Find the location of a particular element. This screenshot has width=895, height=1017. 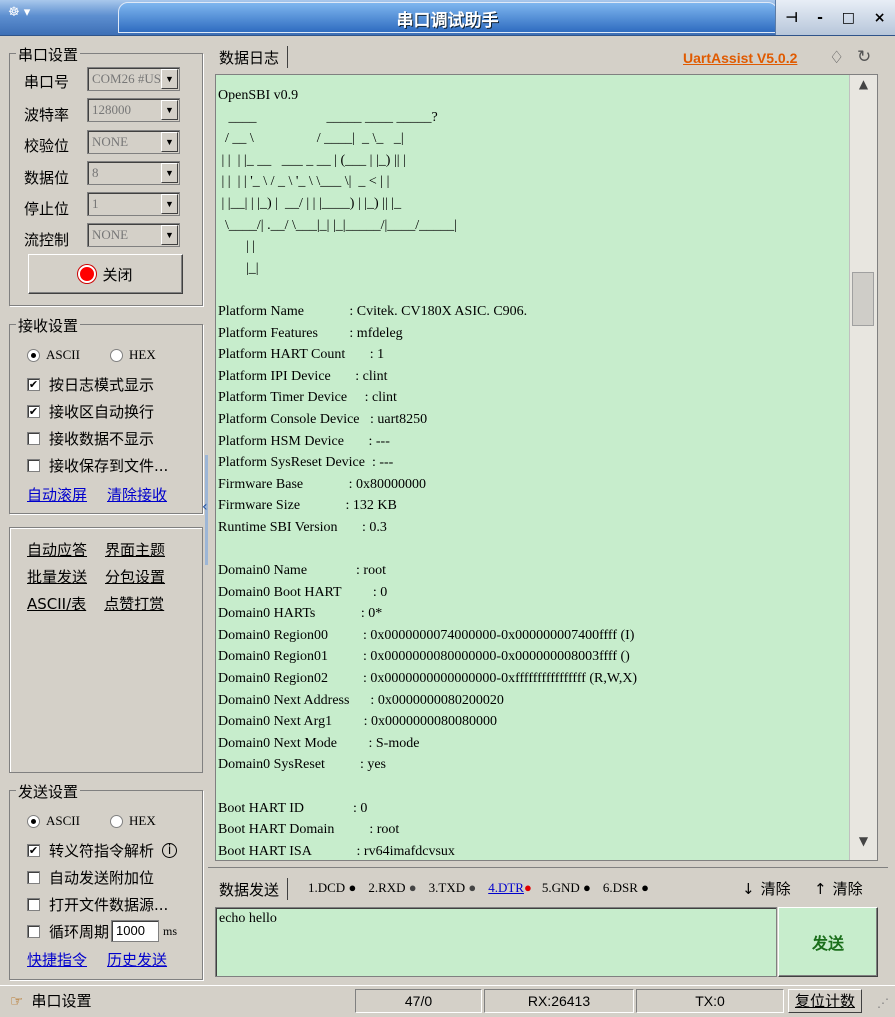

stopbits-select: 1 ▼ is located at coordinates (133, 204).